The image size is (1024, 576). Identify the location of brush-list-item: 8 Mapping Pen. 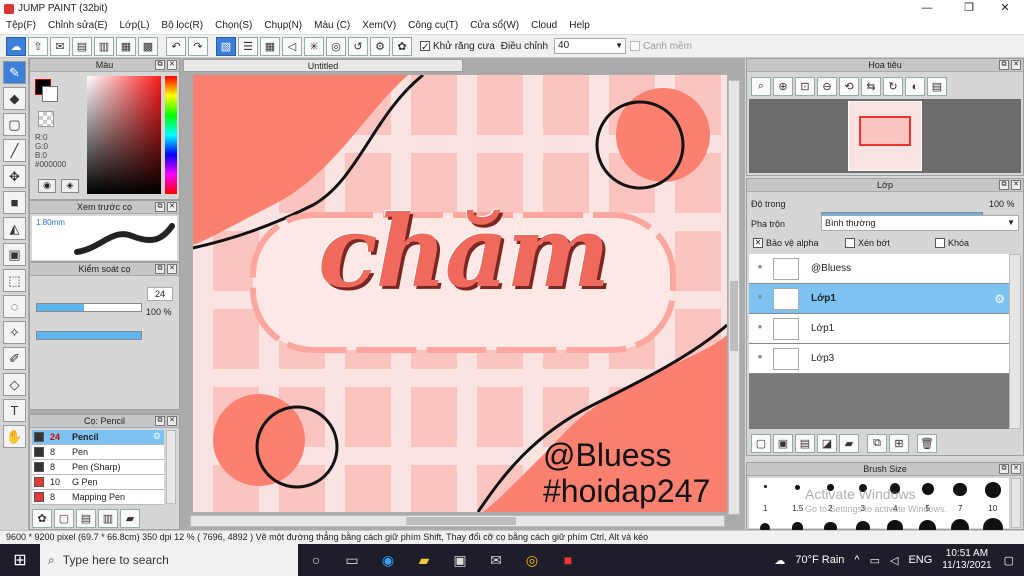
(98, 497).